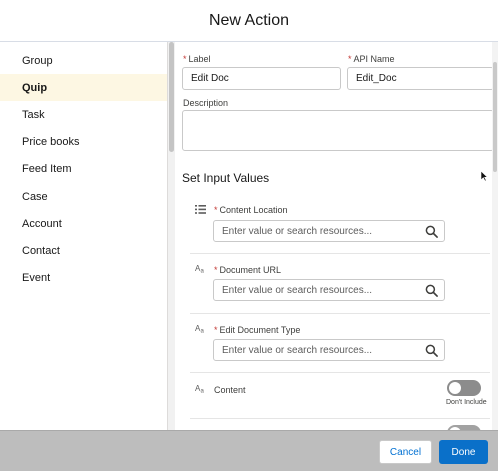  I want to click on api-name-input: Edit_Doc, so click(420, 78).